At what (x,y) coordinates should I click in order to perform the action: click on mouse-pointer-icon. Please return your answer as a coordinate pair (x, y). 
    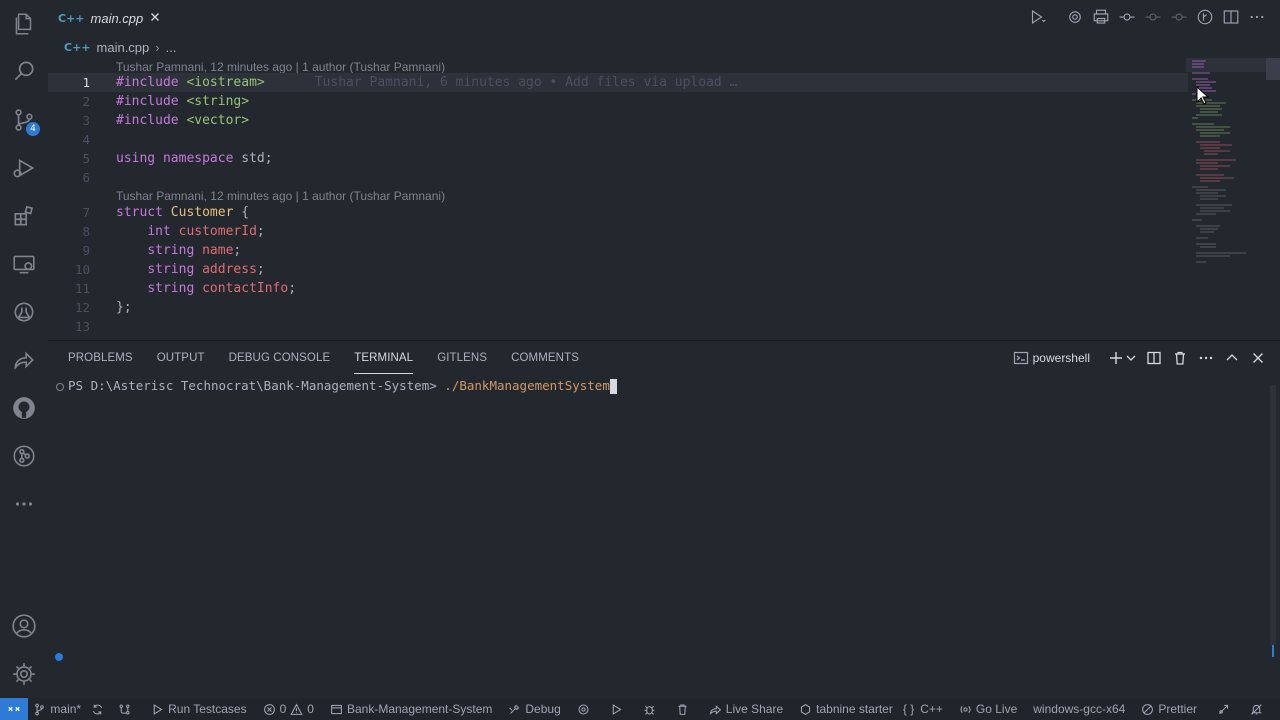
    Looking at the image, I should click on (1203, 95).